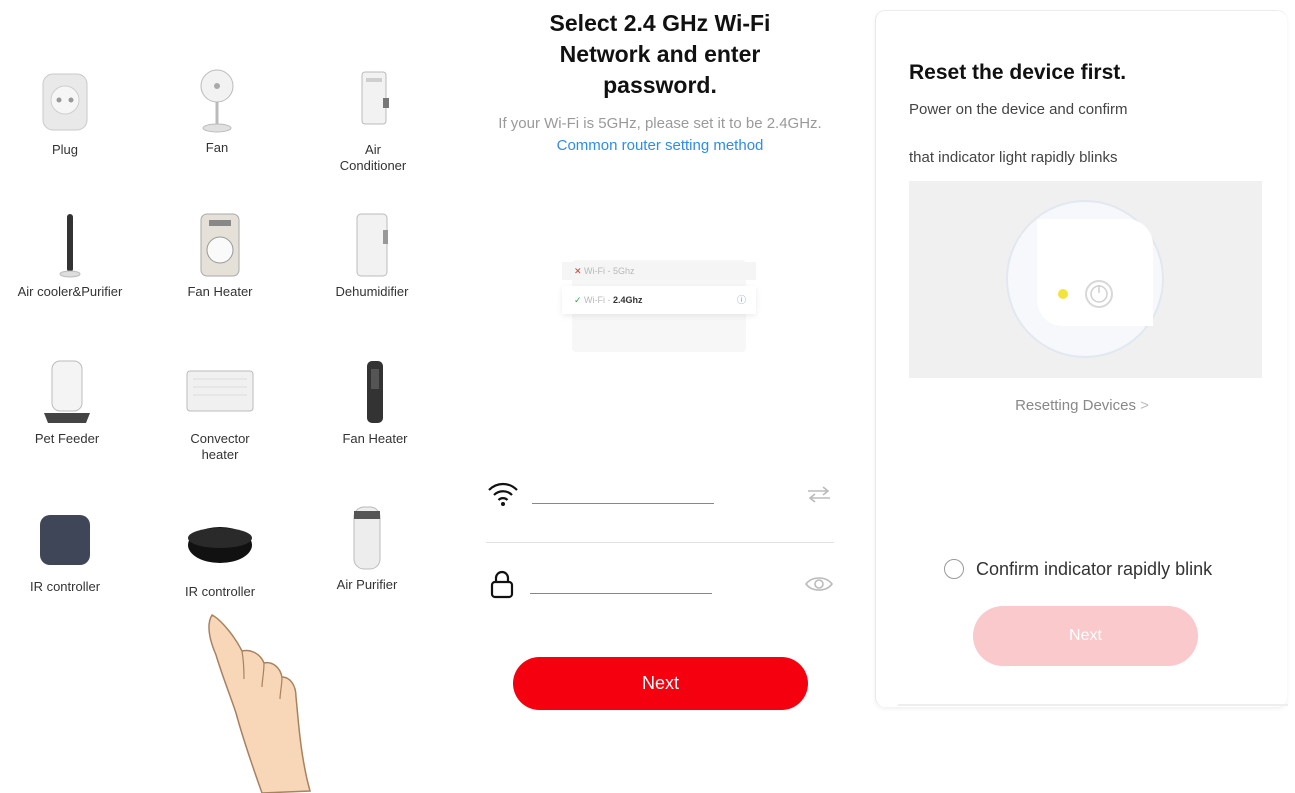  What do you see at coordinates (502, 584) in the screenshot?
I see `lock-icon` at bounding box center [502, 584].